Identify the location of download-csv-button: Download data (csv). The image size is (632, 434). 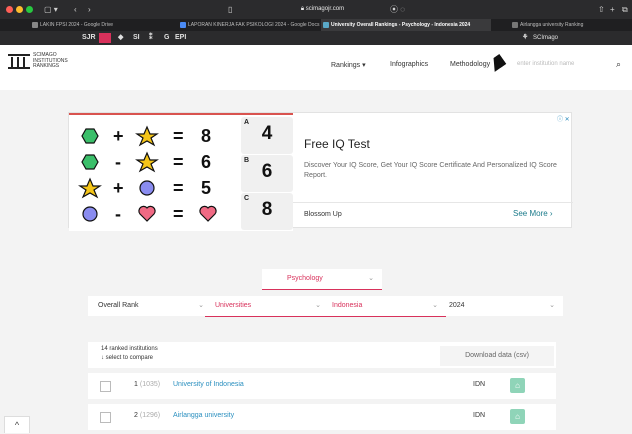
(497, 356).